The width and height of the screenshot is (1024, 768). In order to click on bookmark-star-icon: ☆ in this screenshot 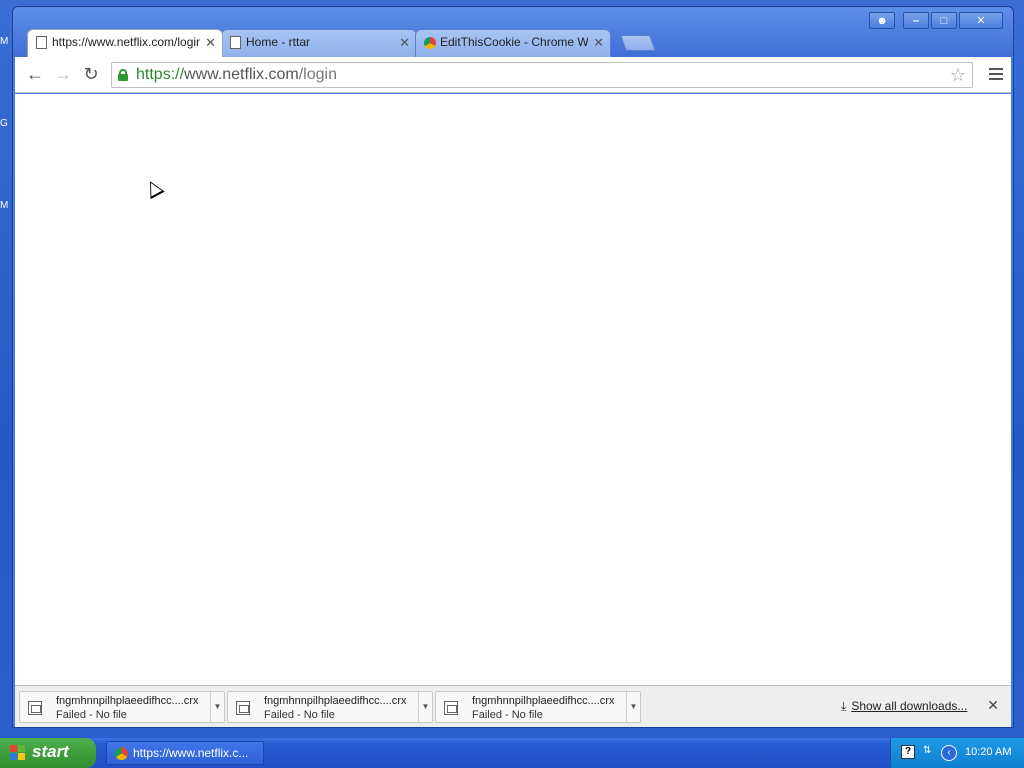, I will do `click(958, 75)`.